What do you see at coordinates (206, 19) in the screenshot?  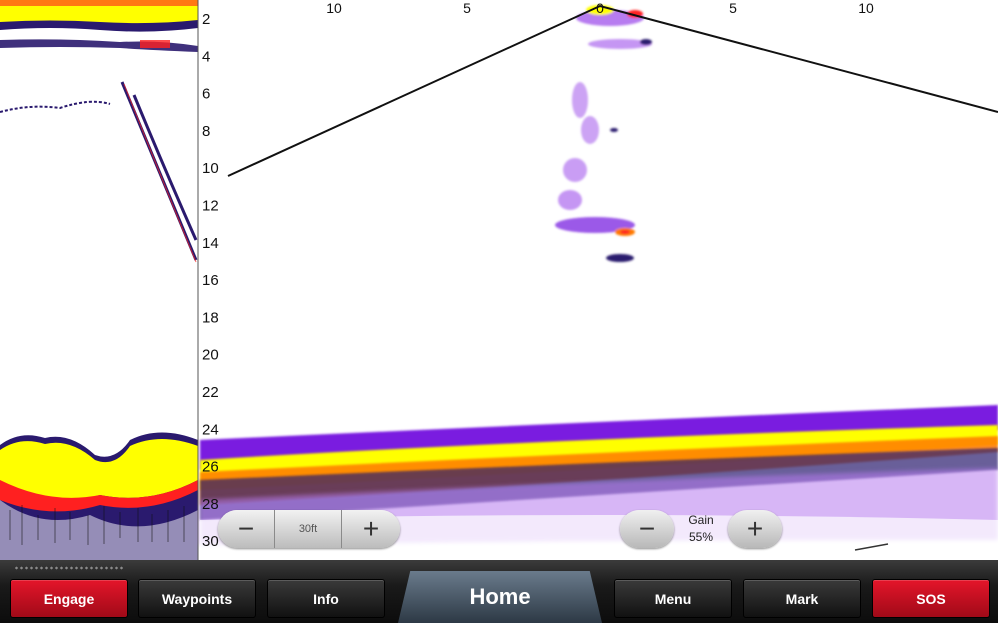 I see `depth-label: 2` at bounding box center [206, 19].